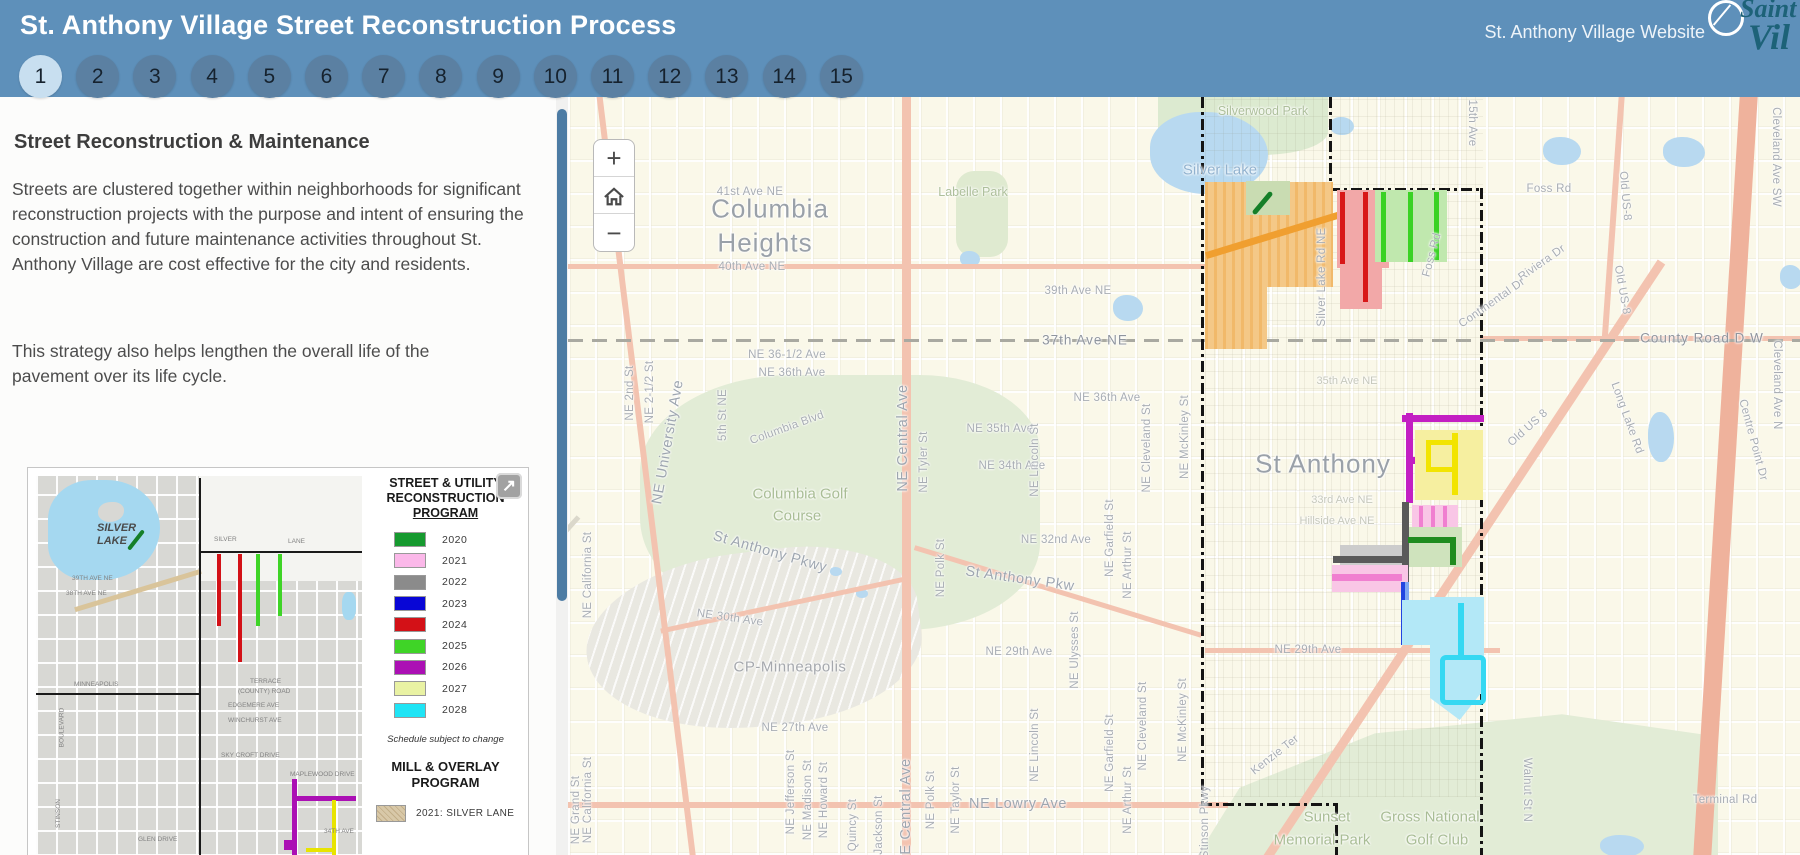 Image resolution: width=1800 pixels, height=855 pixels. What do you see at coordinates (879, 825) in the screenshot?
I see `map-label: Jackson St` at bounding box center [879, 825].